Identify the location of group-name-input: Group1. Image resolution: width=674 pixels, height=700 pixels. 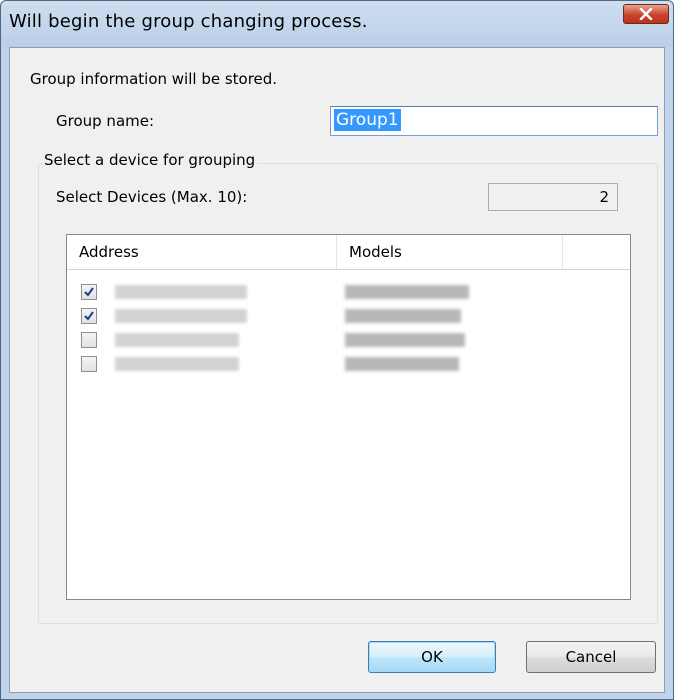
(494, 121).